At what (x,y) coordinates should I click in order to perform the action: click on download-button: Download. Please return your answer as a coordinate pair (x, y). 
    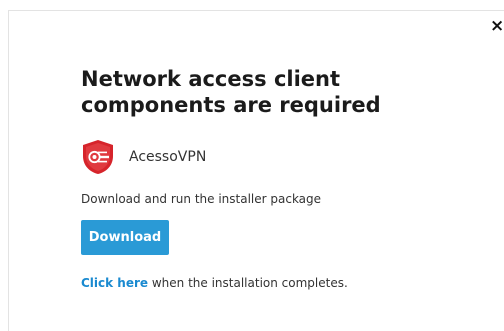
    Looking at the image, I should click on (125, 237).